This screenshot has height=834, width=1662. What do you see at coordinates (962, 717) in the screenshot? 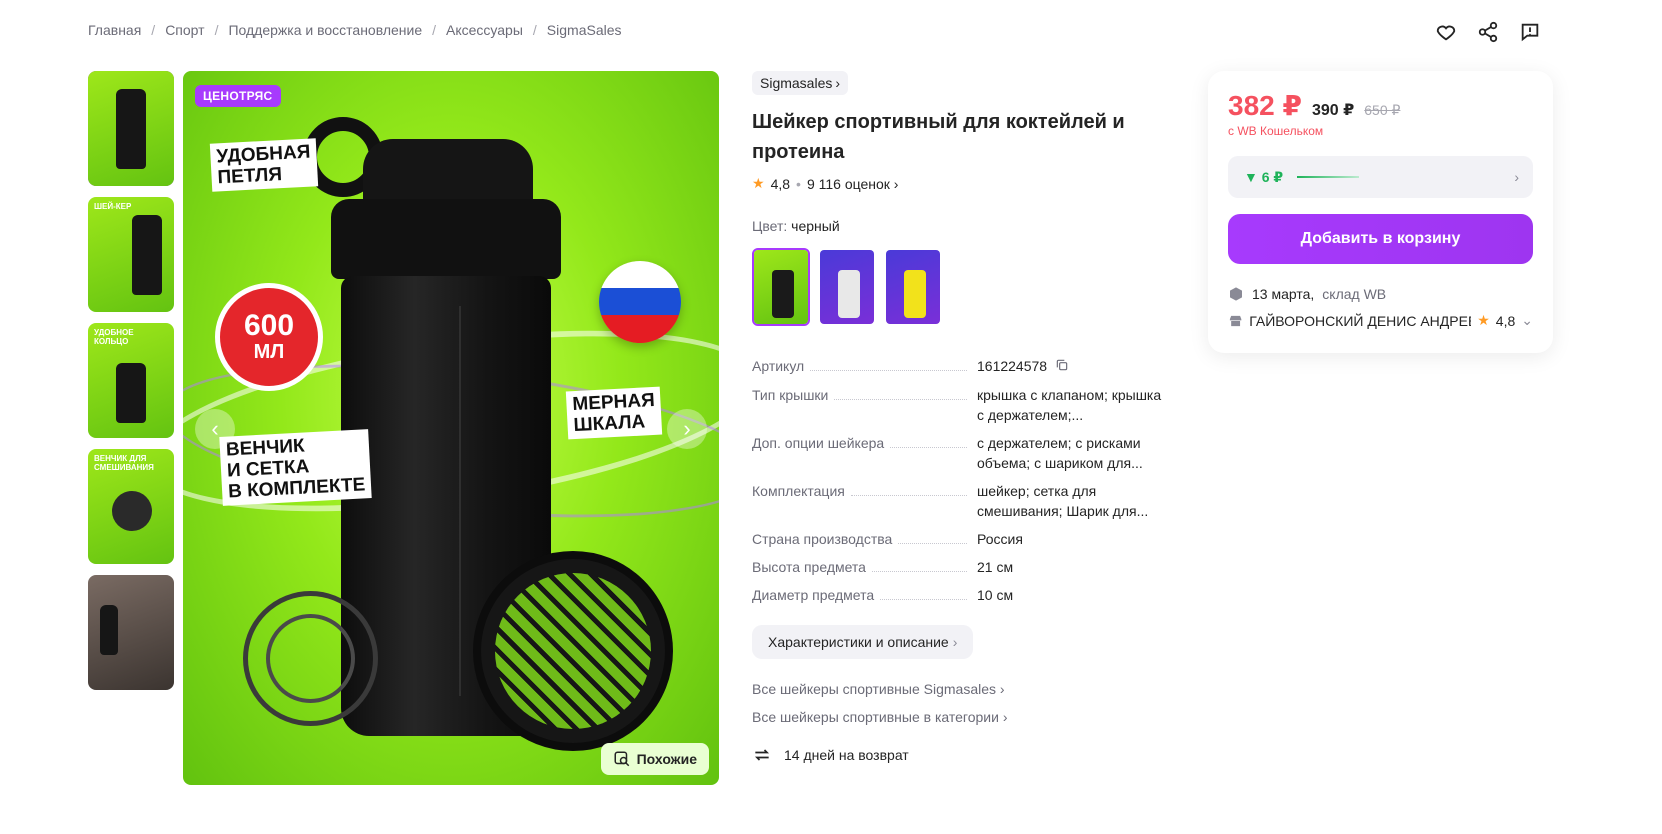
I see `category-all-link: Все шейкеры спортивные в категории ›` at bounding box center [962, 717].